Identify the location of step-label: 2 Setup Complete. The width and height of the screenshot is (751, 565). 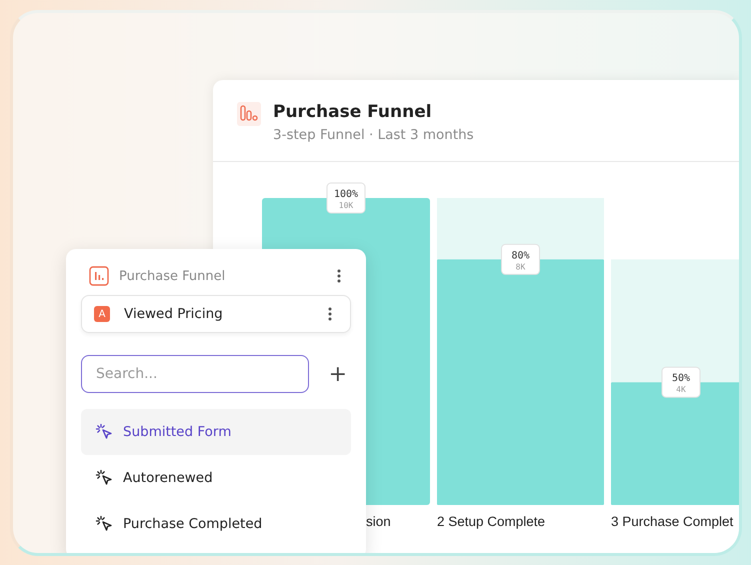
(491, 521).